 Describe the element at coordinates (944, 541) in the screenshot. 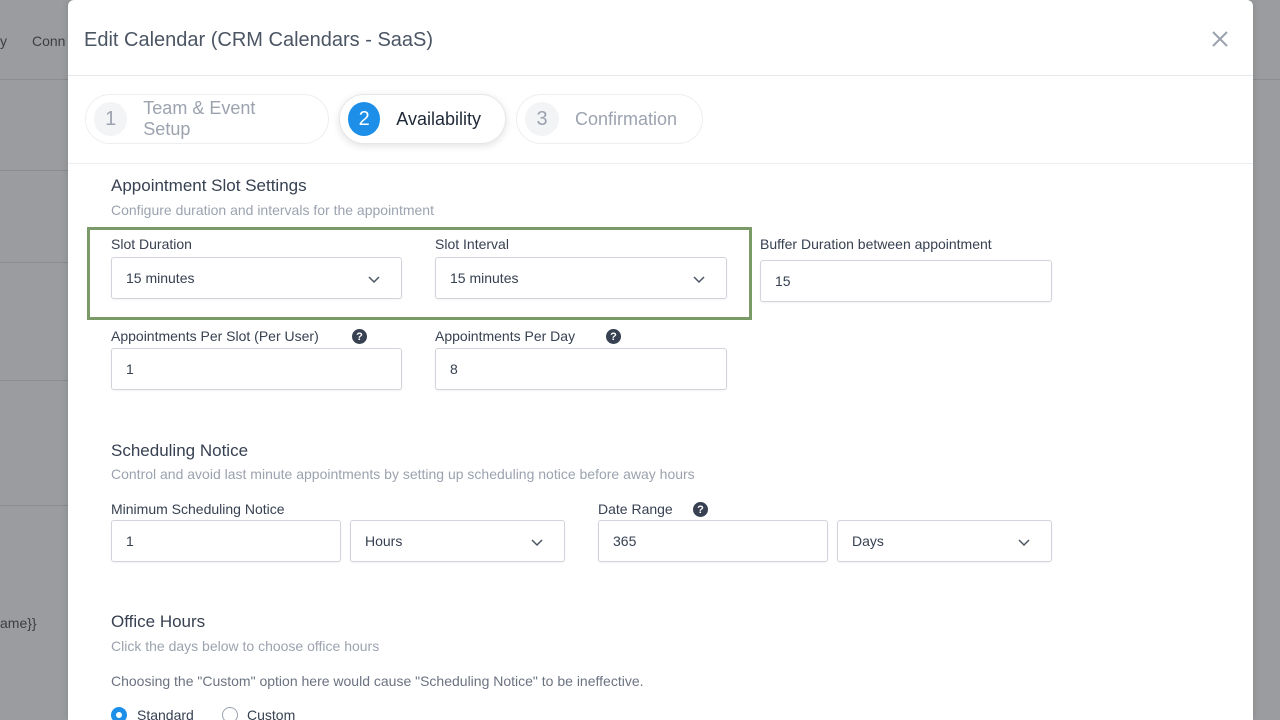

I see `date-range-unit-select: Days` at that location.